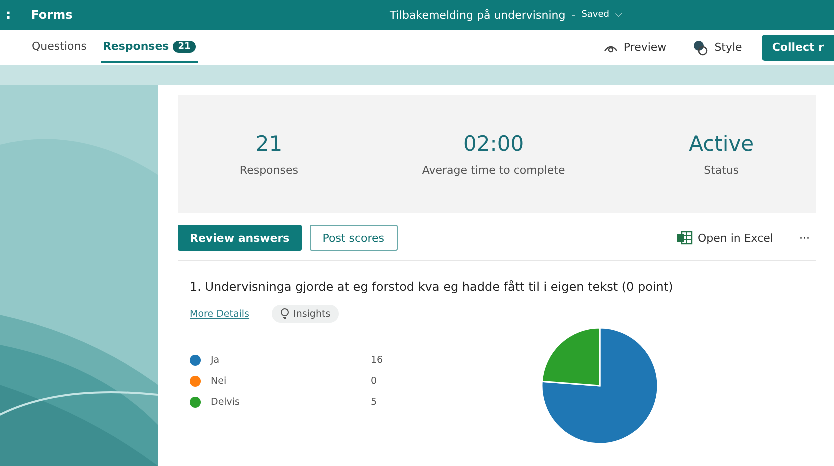 The width and height of the screenshot is (834, 466). What do you see at coordinates (149, 47) in the screenshot?
I see `tab: Responses 21` at bounding box center [149, 47].